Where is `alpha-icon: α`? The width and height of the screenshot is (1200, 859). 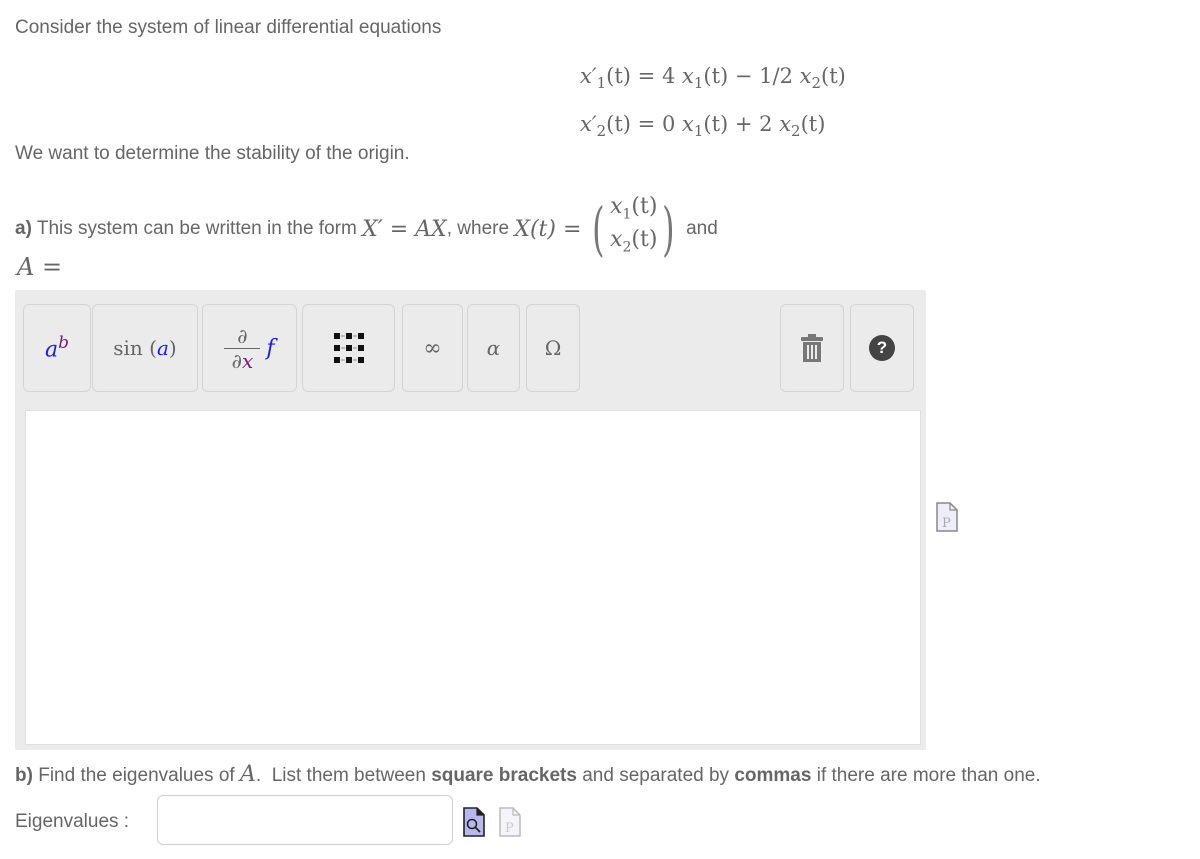
alpha-icon: α is located at coordinates (493, 348).